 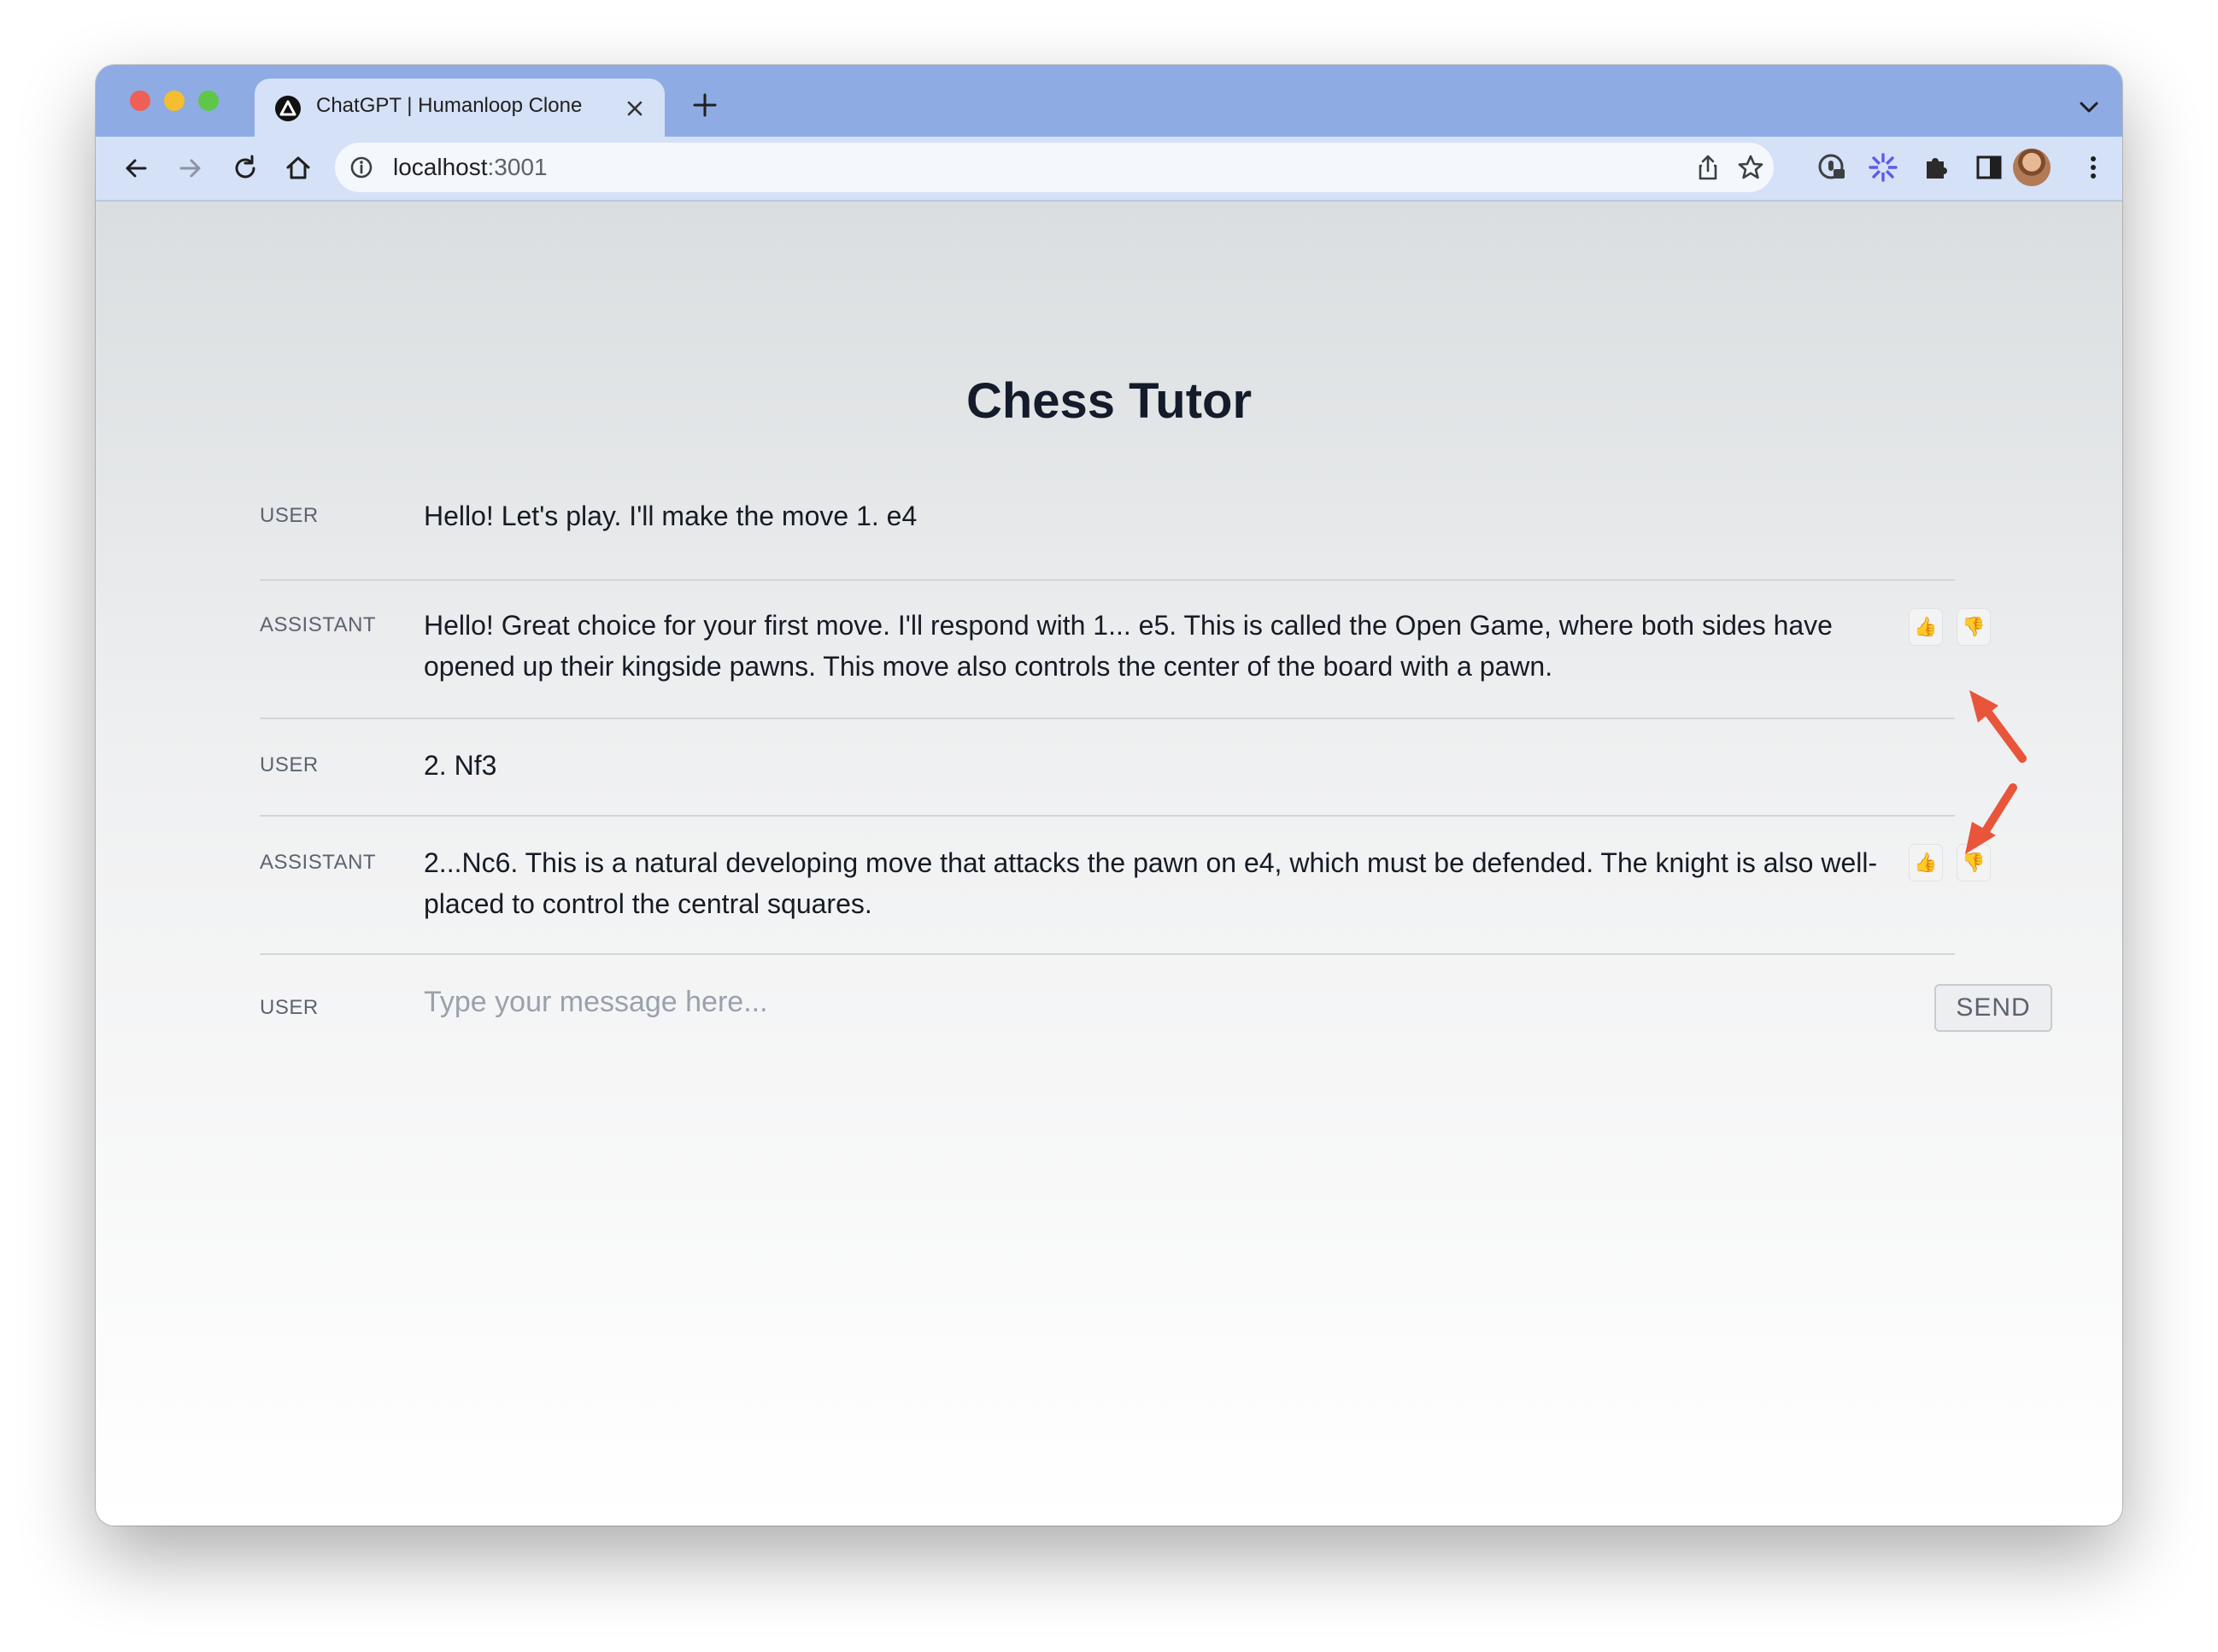 I want to click on annotation-arrow-up, so click(x=1998, y=726).